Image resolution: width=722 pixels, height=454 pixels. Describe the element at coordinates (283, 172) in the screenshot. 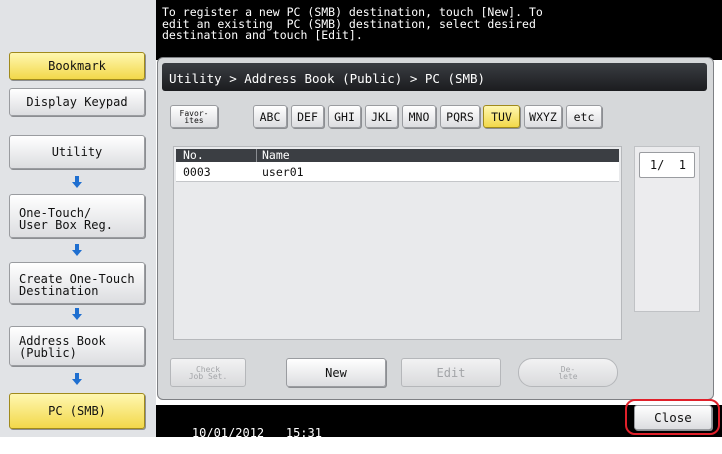

I see `row-name: user01` at that location.